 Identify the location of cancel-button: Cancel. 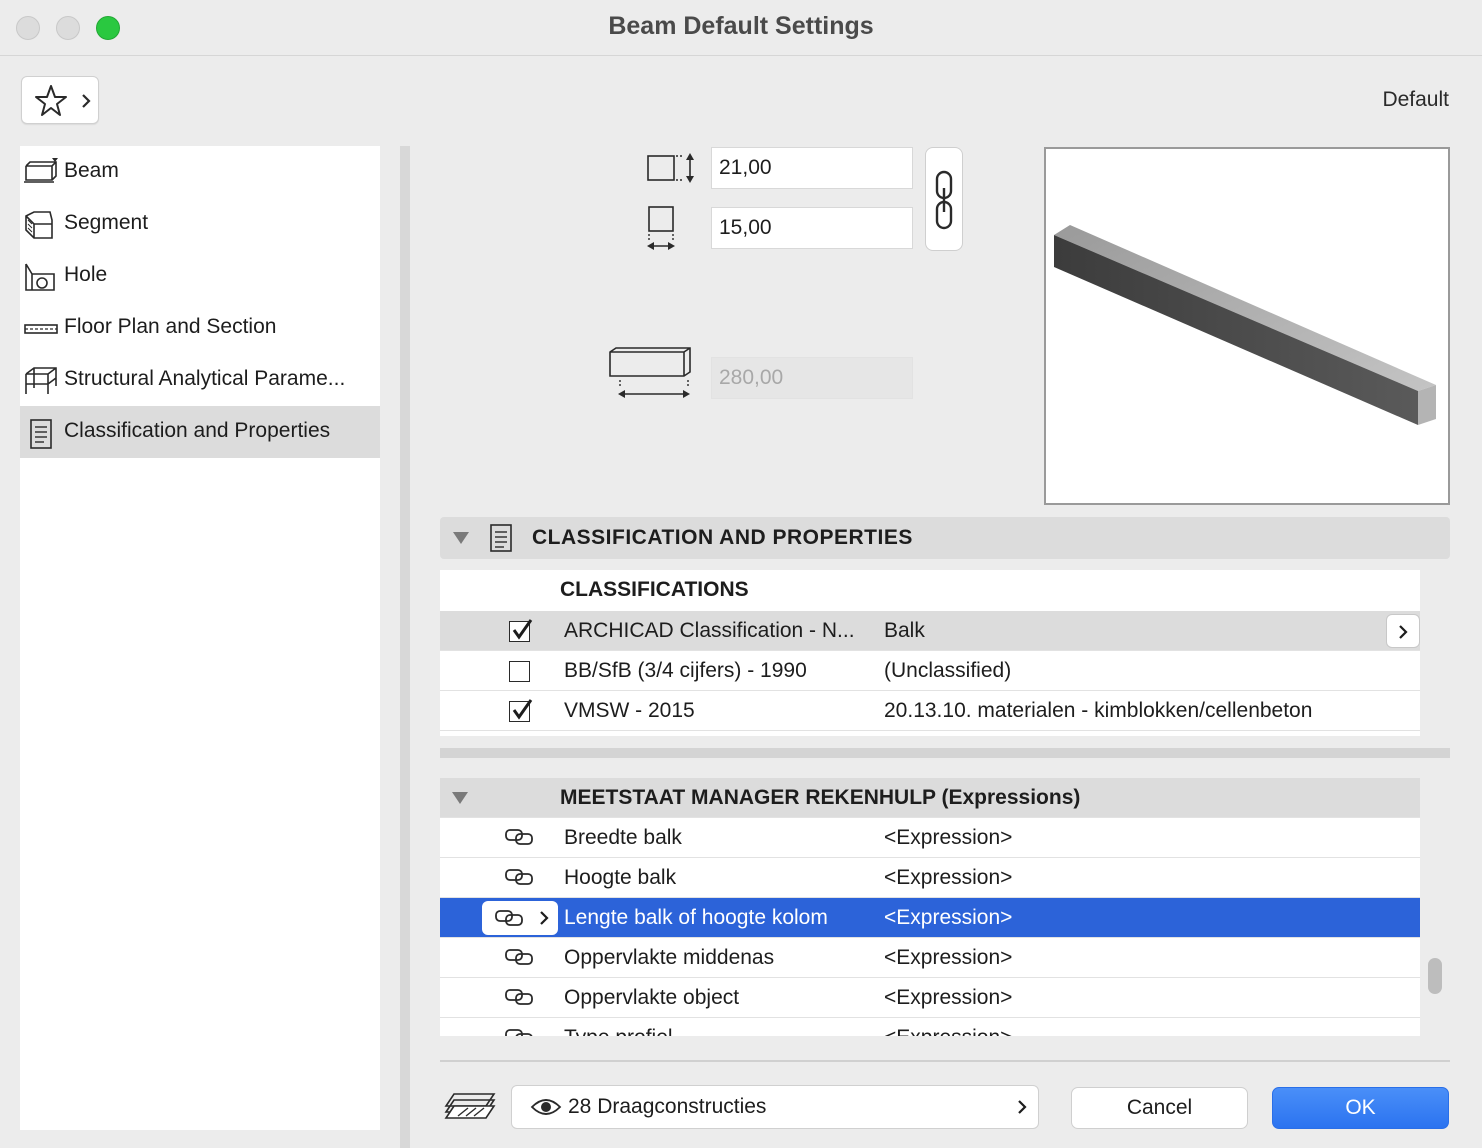
(1159, 1108).